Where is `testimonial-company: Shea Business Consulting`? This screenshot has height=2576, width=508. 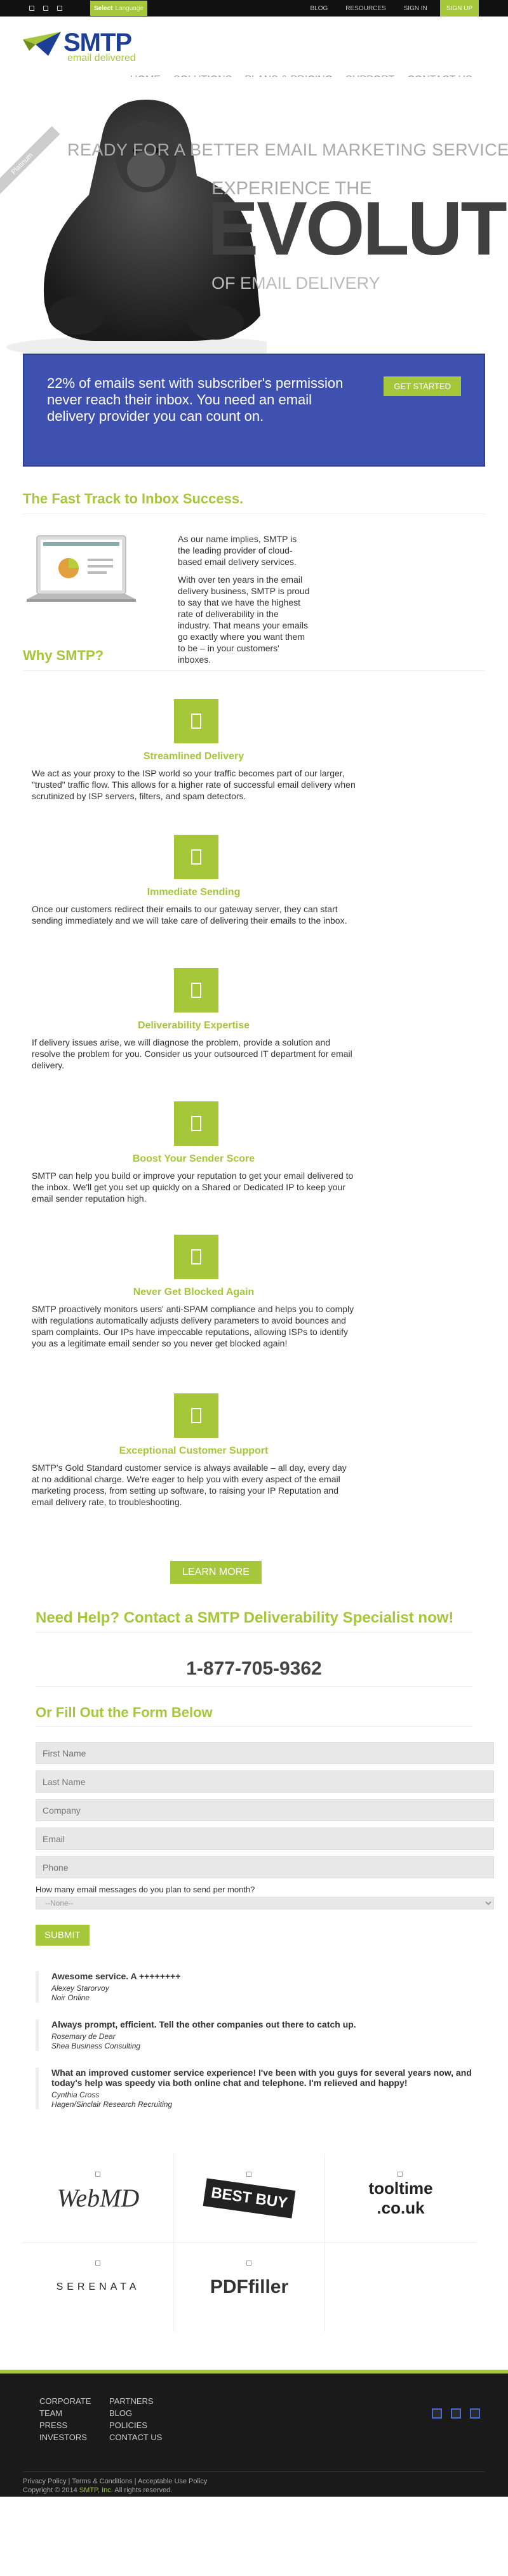 testimonial-company: Shea Business Consulting is located at coordinates (96, 2046).